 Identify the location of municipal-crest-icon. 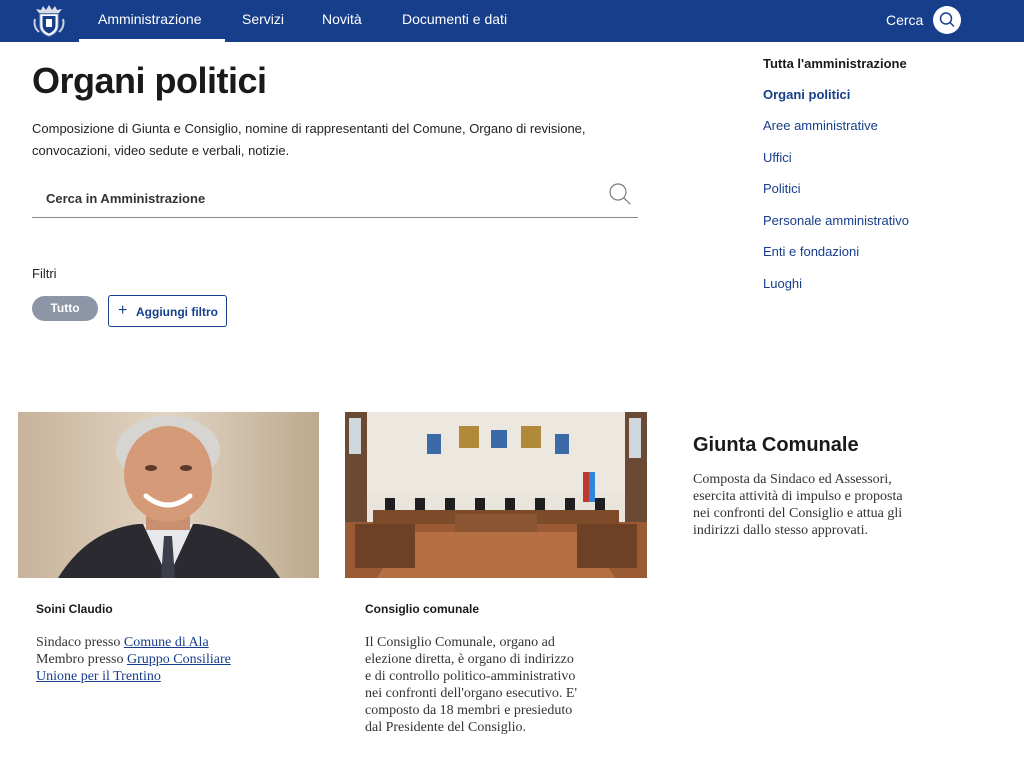
(49, 20).